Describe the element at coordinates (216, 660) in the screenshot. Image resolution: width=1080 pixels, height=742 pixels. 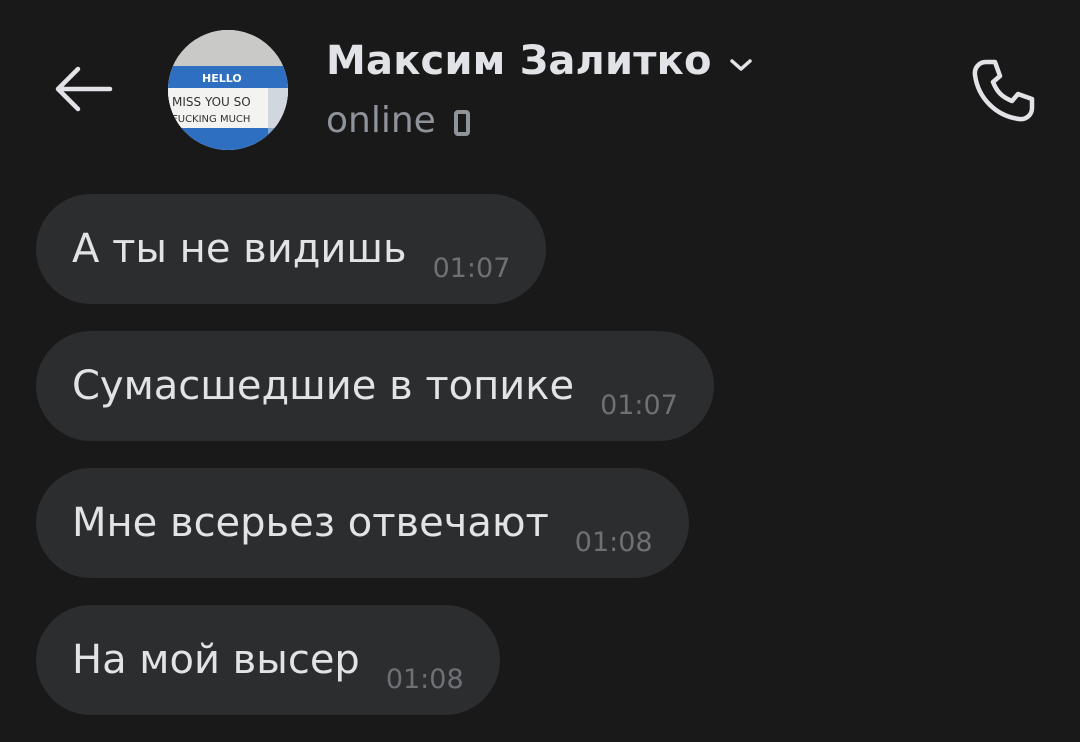
I see `message-text: На мой высер` at that location.